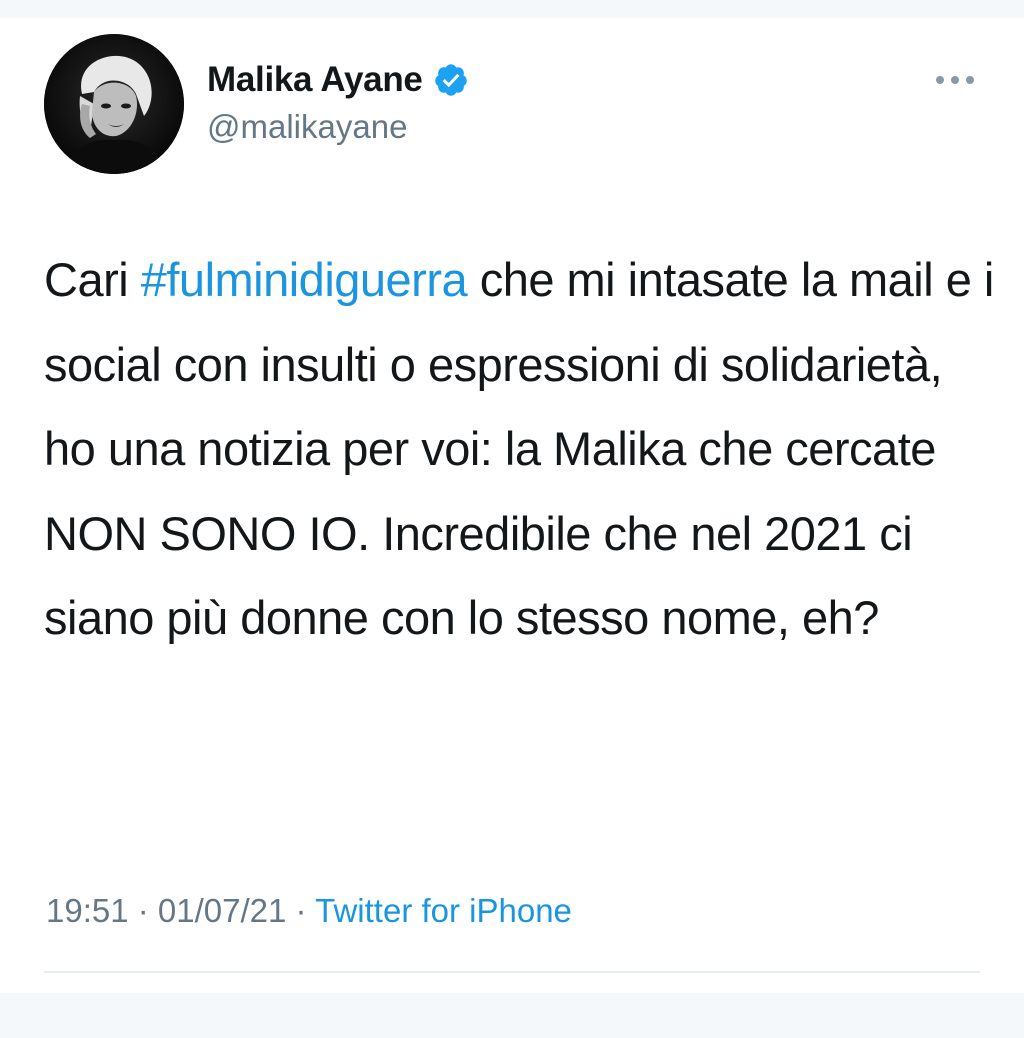  What do you see at coordinates (87, 910) in the screenshot?
I see `tweet-time: 19:51` at bounding box center [87, 910].